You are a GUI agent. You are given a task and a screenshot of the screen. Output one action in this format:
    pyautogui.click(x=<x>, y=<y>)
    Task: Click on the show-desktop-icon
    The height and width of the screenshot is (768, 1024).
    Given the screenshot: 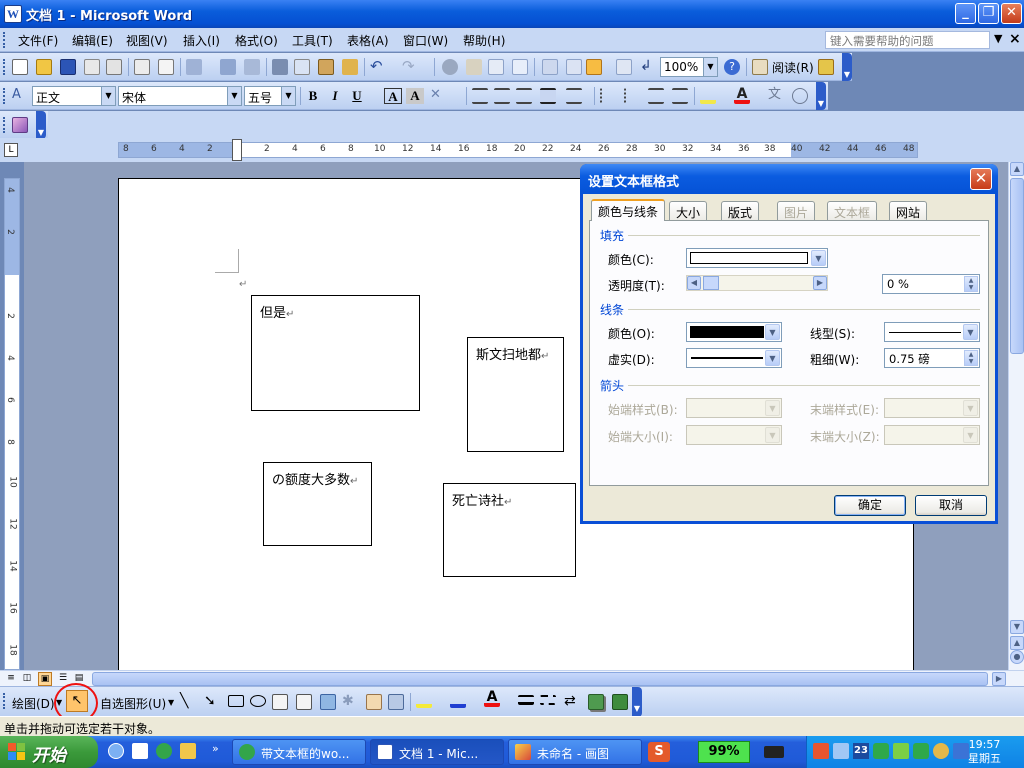 What is the action you would take?
    pyautogui.click(x=116, y=751)
    